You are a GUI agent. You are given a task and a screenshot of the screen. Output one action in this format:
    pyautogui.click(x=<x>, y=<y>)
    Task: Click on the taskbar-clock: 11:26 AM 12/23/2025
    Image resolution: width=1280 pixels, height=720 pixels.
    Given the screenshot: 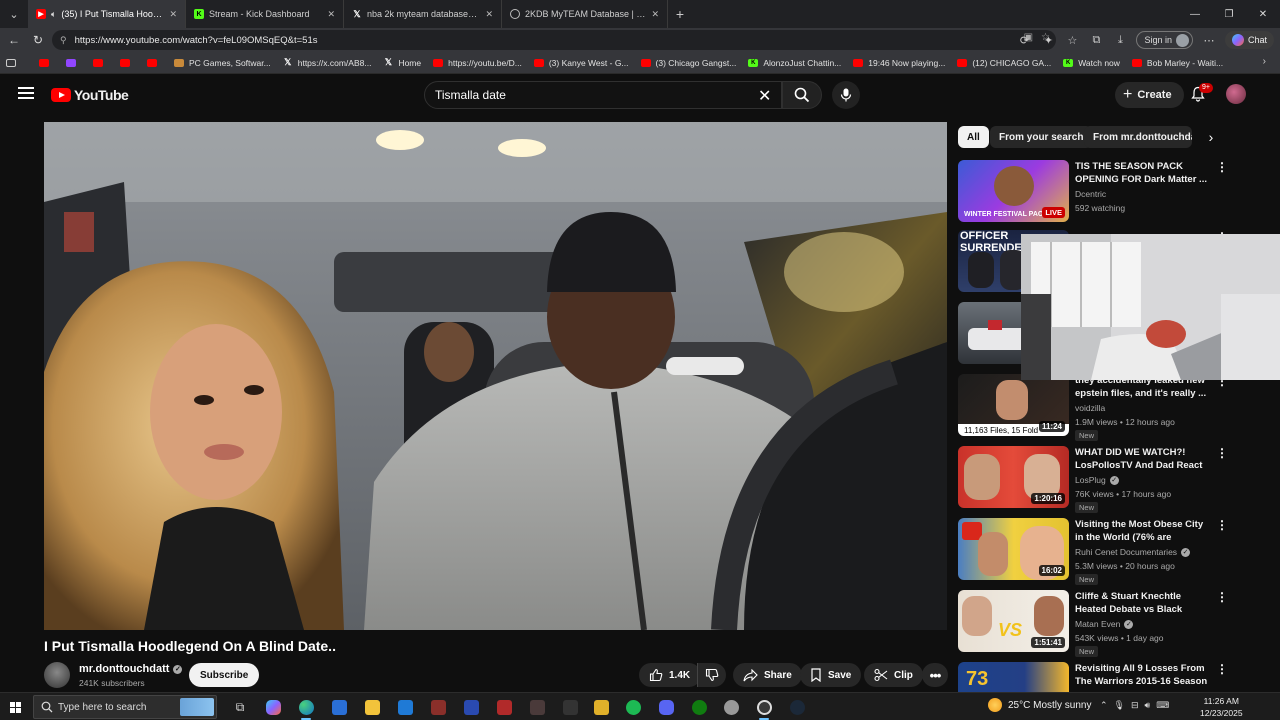 What is the action you would take?
    pyautogui.click(x=1221, y=707)
    